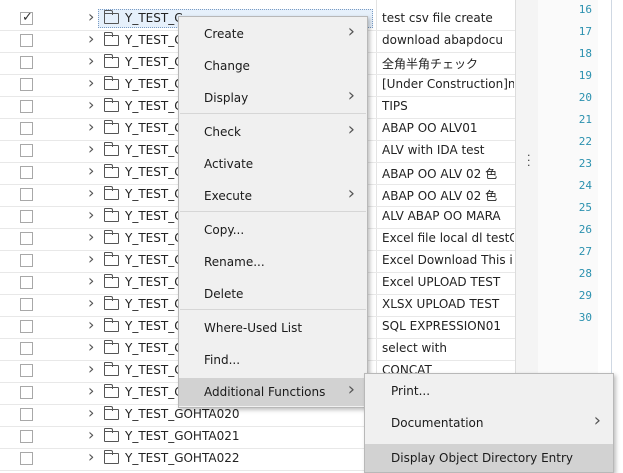 Image resolution: width=623 pixels, height=473 pixels. I want to click on menu-item-label: Where-Used List, so click(253, 328).